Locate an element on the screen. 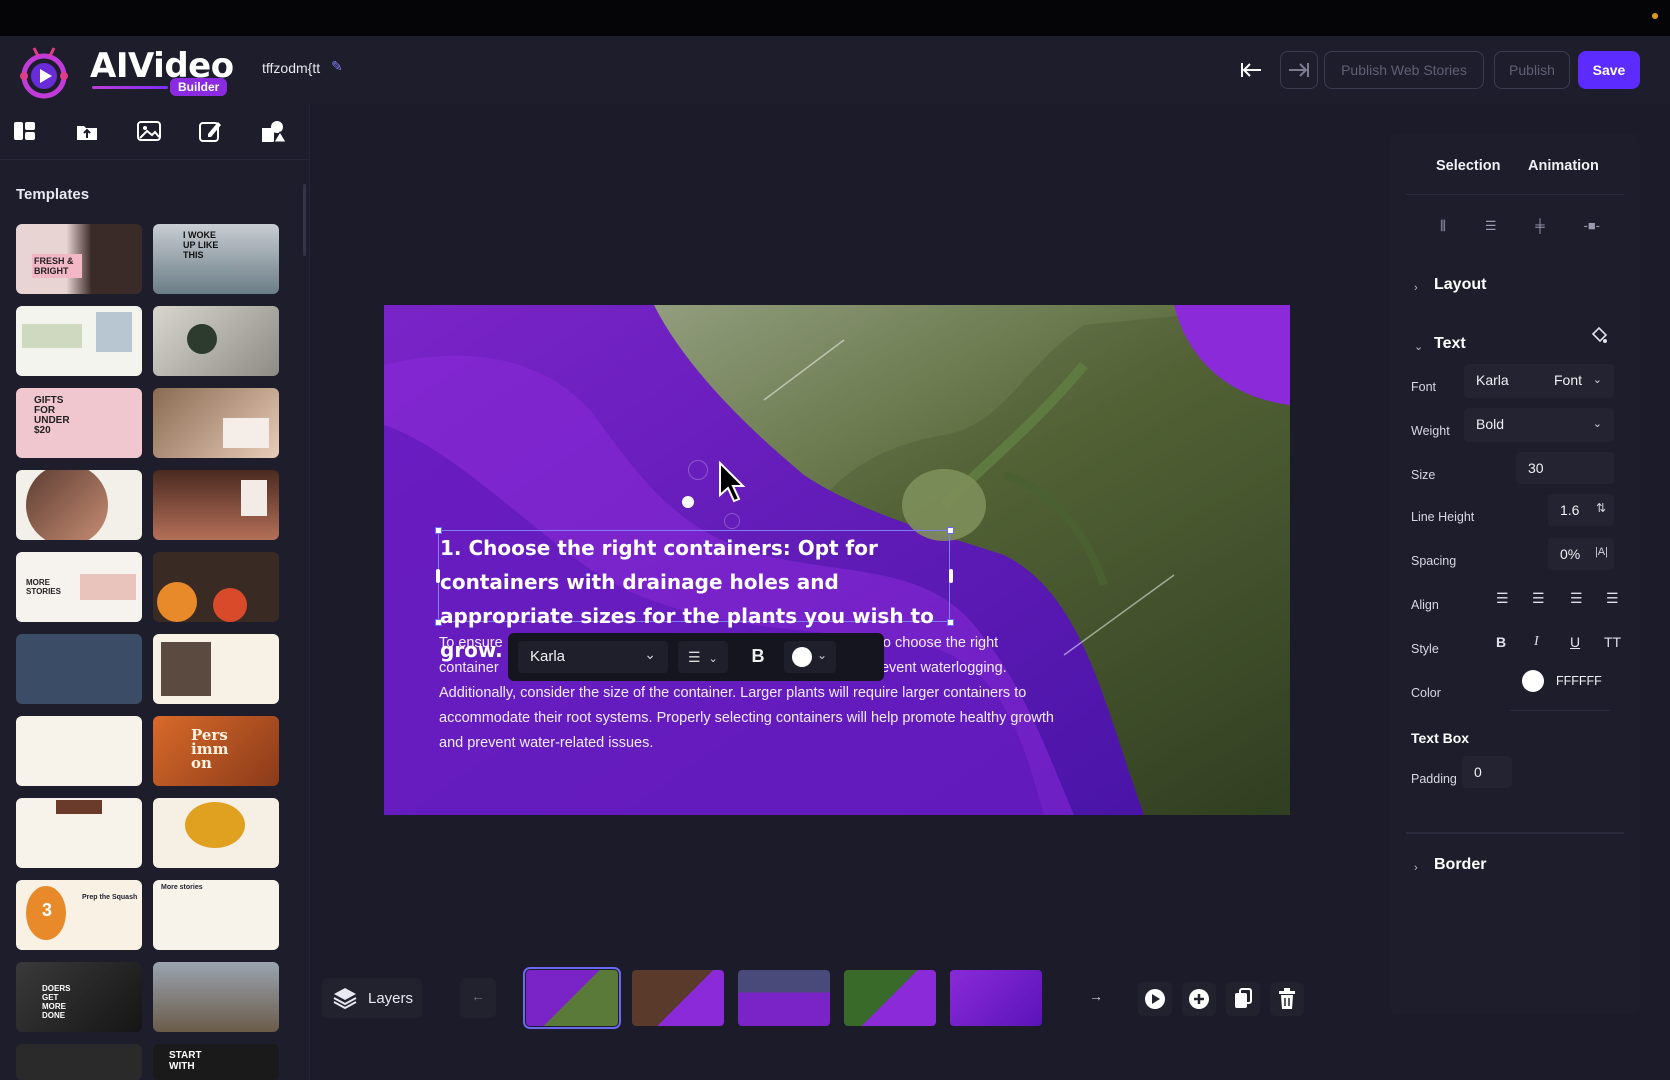  shapes-icon is located at coordinates (273, 131).